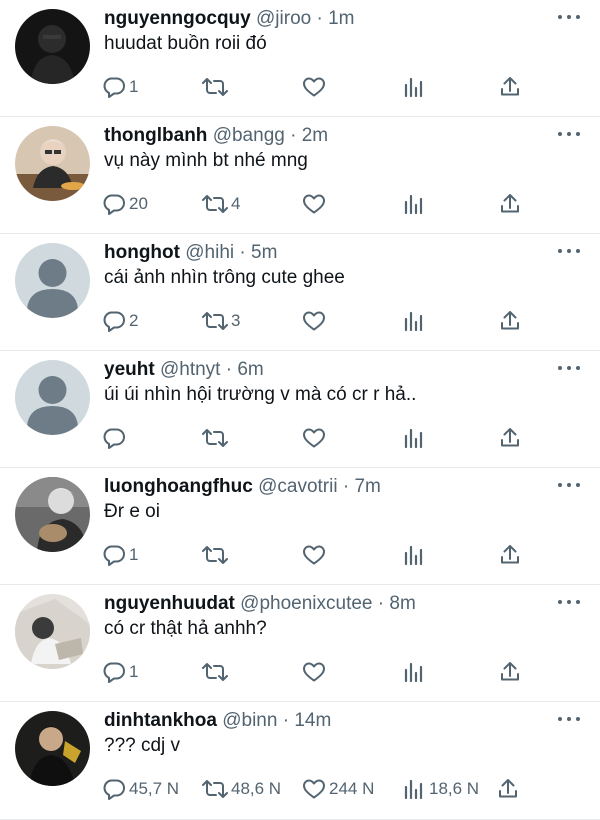  Describe the element at coordinates (306, 603) in the screenshot. I see `username: @phoenixcutee` at that location.